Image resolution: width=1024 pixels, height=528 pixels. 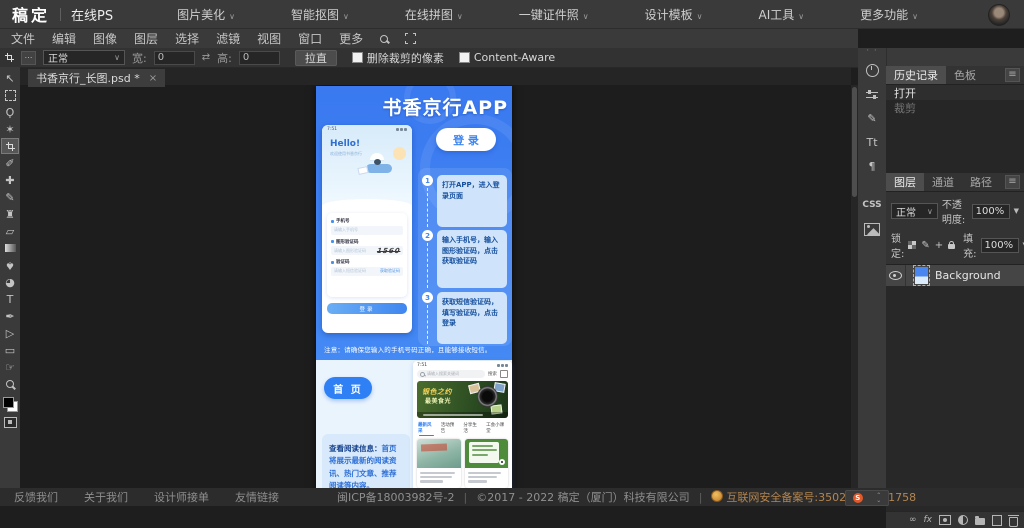 I want to click on delete-cropped-pixels-option: 删除裁剪的像素, so click(x=398, y=58).